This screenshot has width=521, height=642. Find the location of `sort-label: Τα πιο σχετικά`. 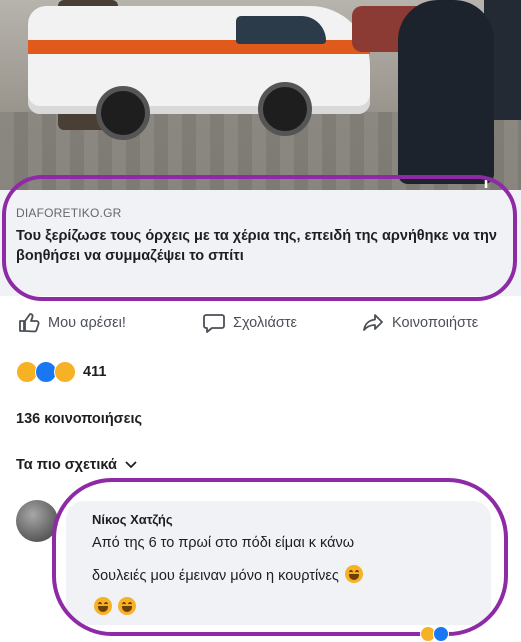

sort-label: Τα πιο σχετικά is located at coordinates (66, 465).